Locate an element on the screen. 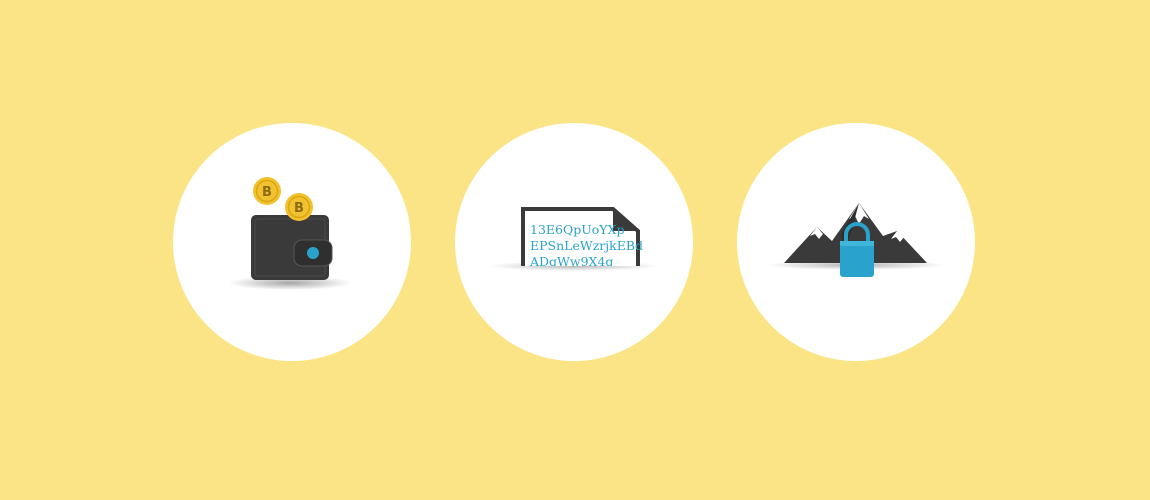 This screenshot has width=1150, height=500. mountain-lock-icon is located at coordinates (856, 240).